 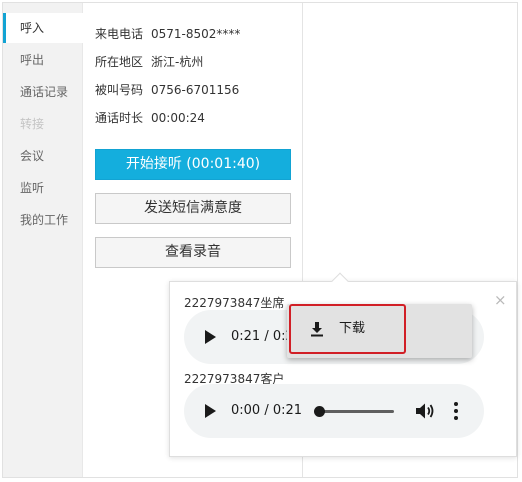 What do you see at coordinates (193, 164) in the screenshot?
I see `answer-button: 开始接听 (00:01:40)` at bounding box center [193, 164].